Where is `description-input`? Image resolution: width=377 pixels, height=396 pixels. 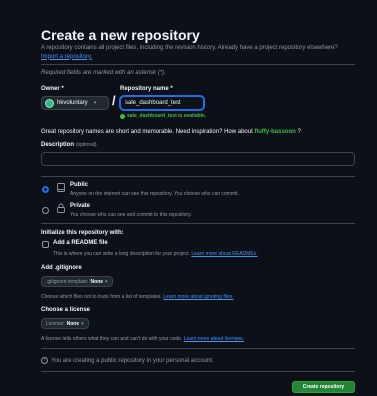
description-input is located at coordinates (198, 159).